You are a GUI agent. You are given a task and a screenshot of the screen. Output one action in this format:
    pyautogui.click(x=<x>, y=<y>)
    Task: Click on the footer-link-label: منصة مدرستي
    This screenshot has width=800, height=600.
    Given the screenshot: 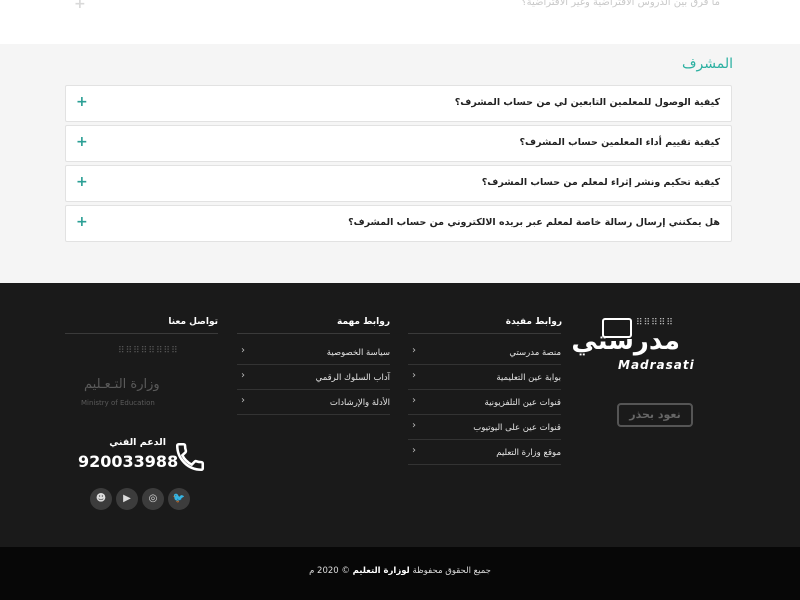 What is the action you would take?
    pyautogui.click(x=535, y=353)
    